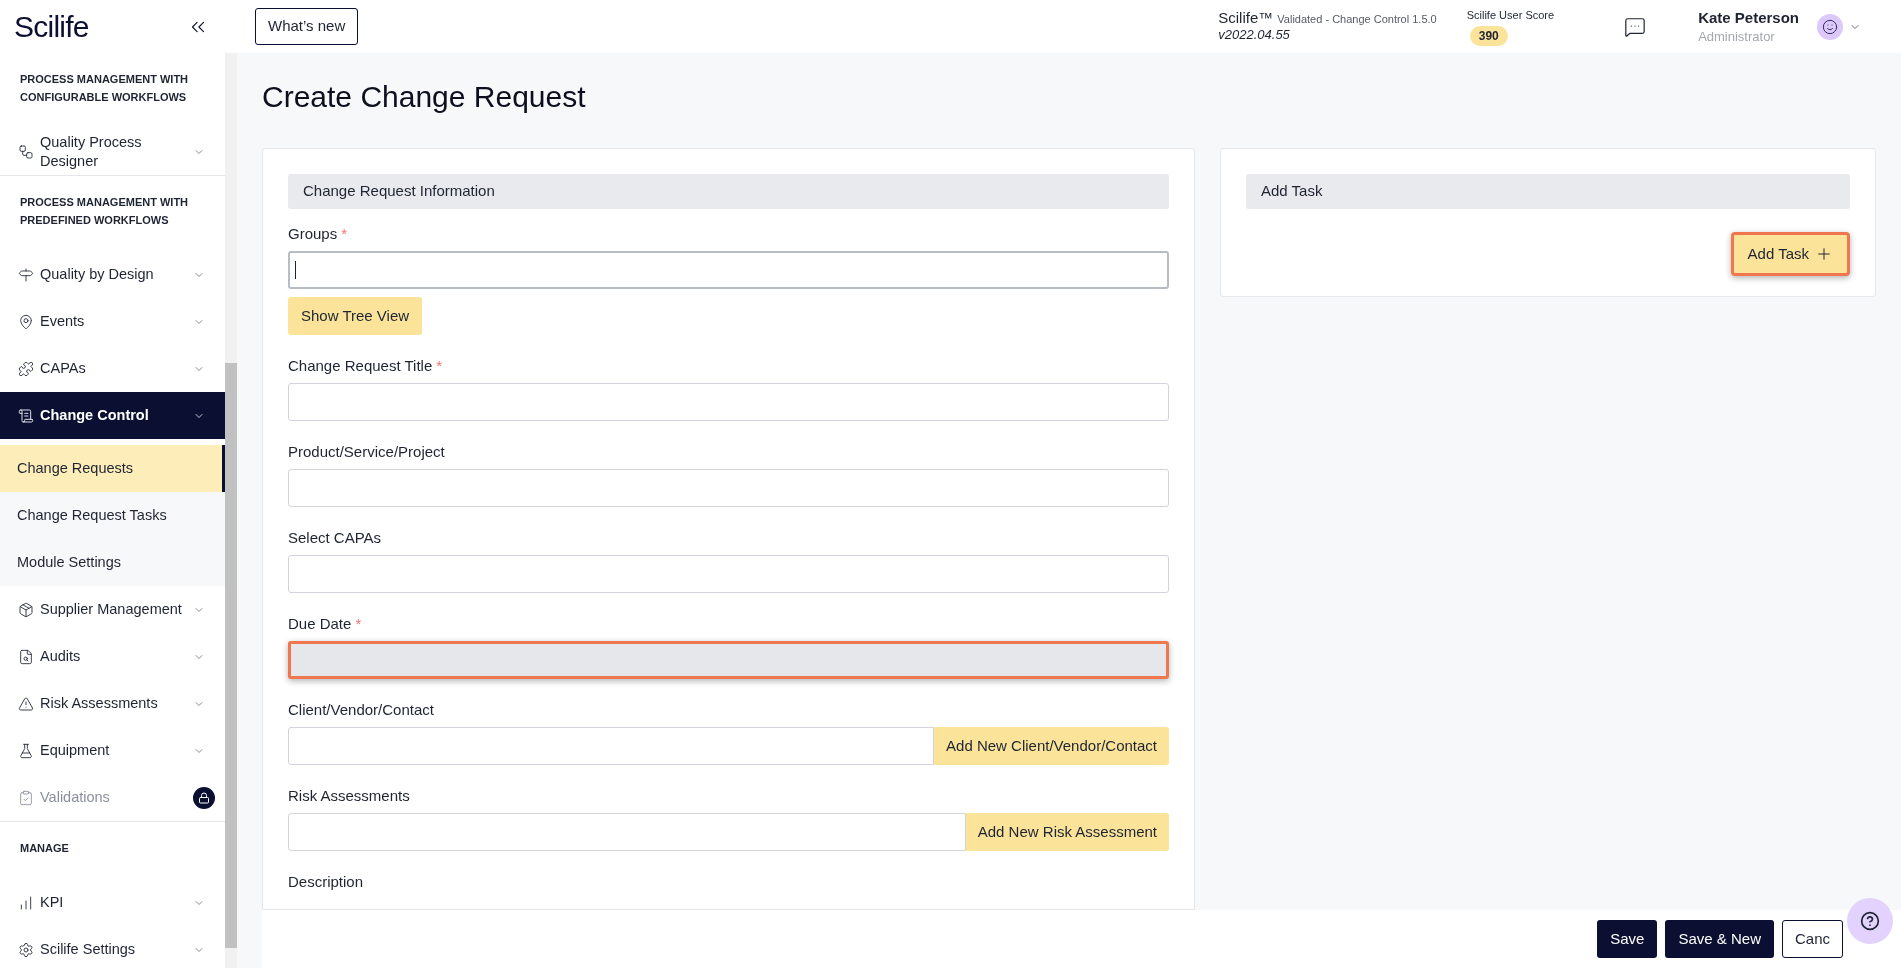 The image size is (1901, 968). I want to click on section-header: Change Request Information, so click(728, 191).